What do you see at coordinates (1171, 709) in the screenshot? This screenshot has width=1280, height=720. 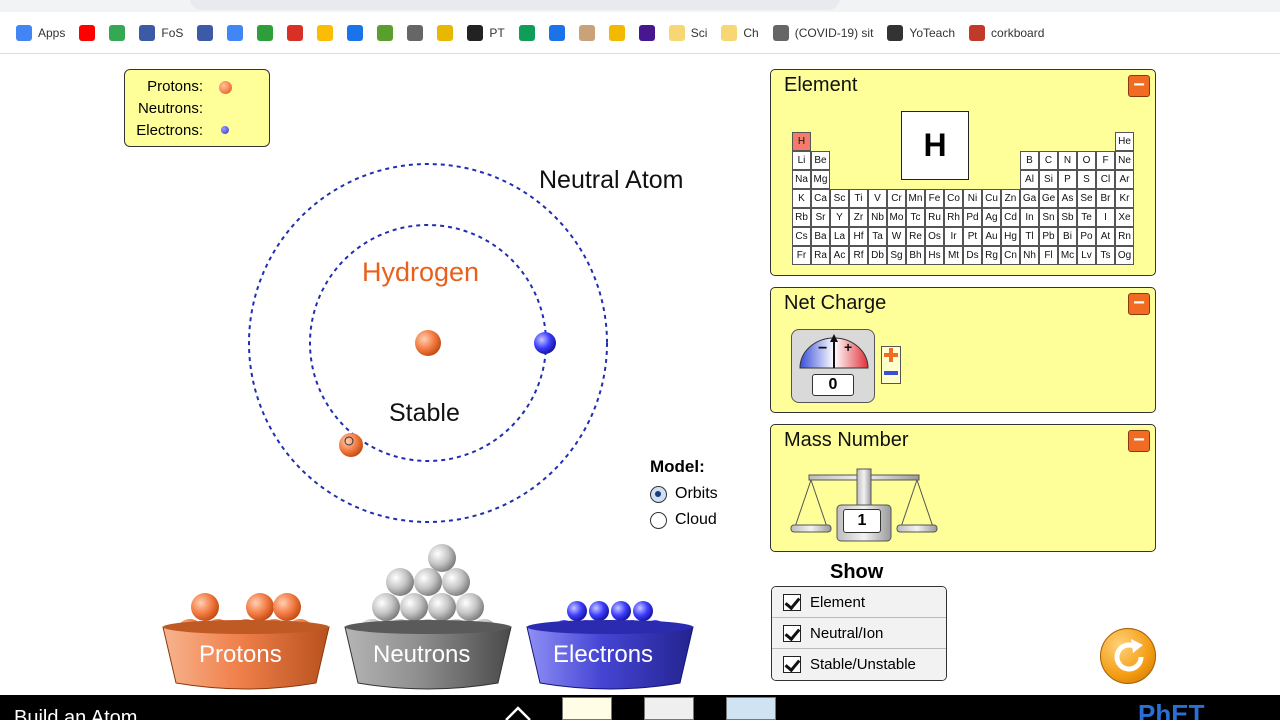 I see `phet-logo: PhET` at bounding box center [1171, 709].